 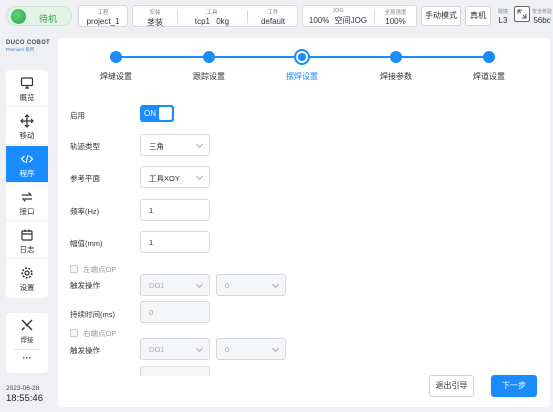 What do you see at coordinates (27, 361) in the screenshot?
I see `more-button: ···` at bounding box center [27, 361].